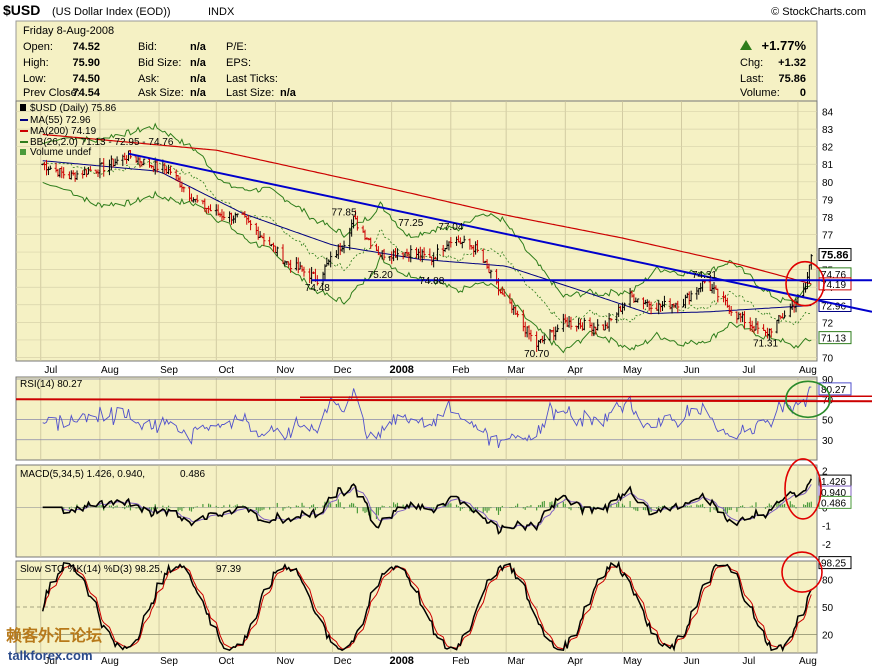 The width and height of the screenshot is (872, 668). What do you see at coordinates (692, 370) in the screenshot?
I see `month-label-top: Jun` at bounding box center [692, 370].